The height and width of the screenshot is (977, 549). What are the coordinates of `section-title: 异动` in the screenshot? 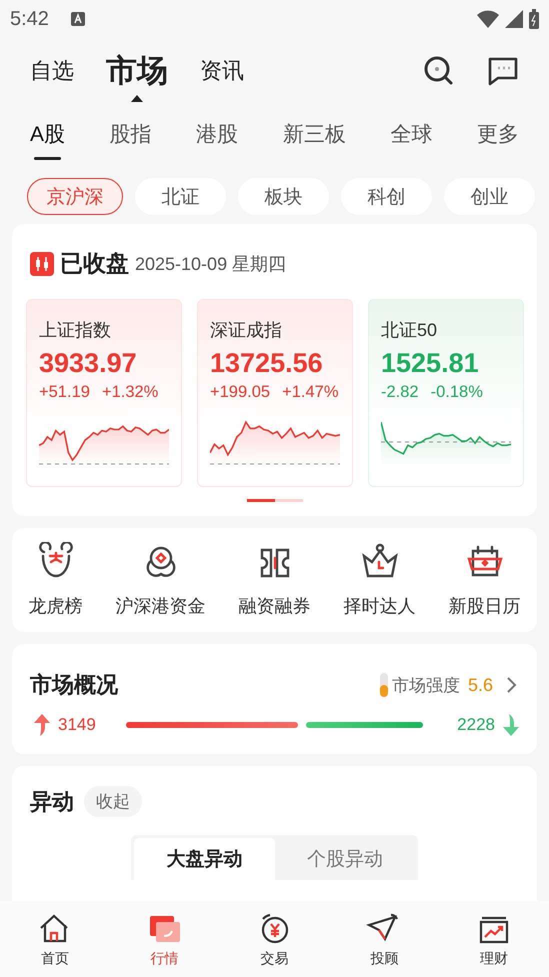 It's located at (52, 802).